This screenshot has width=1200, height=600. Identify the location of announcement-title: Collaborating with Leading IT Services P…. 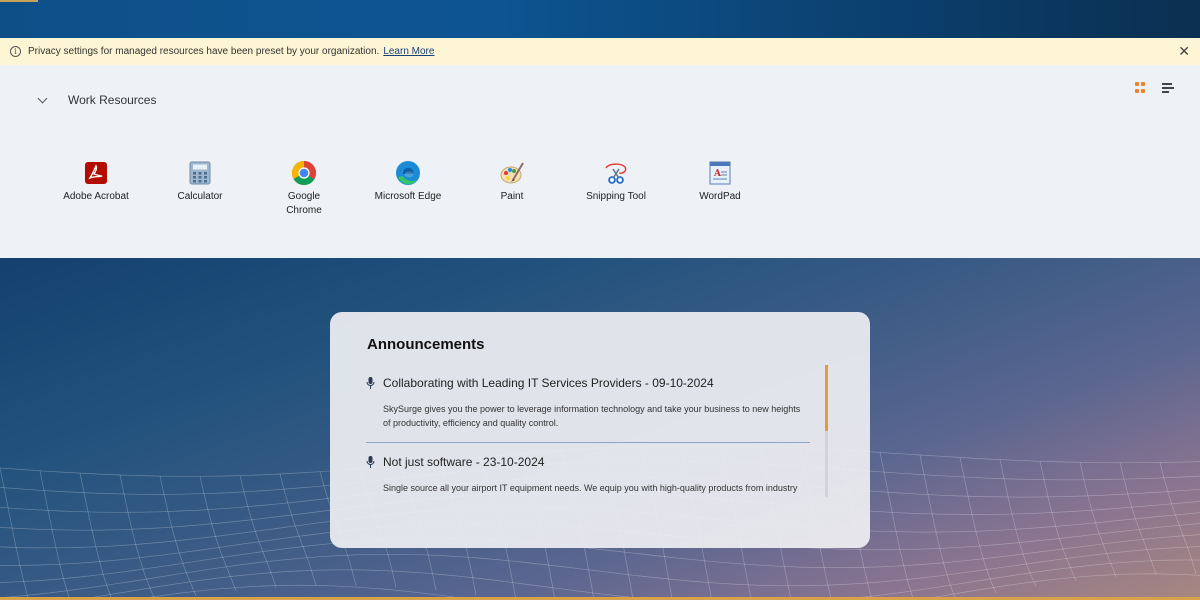
(548, 383).